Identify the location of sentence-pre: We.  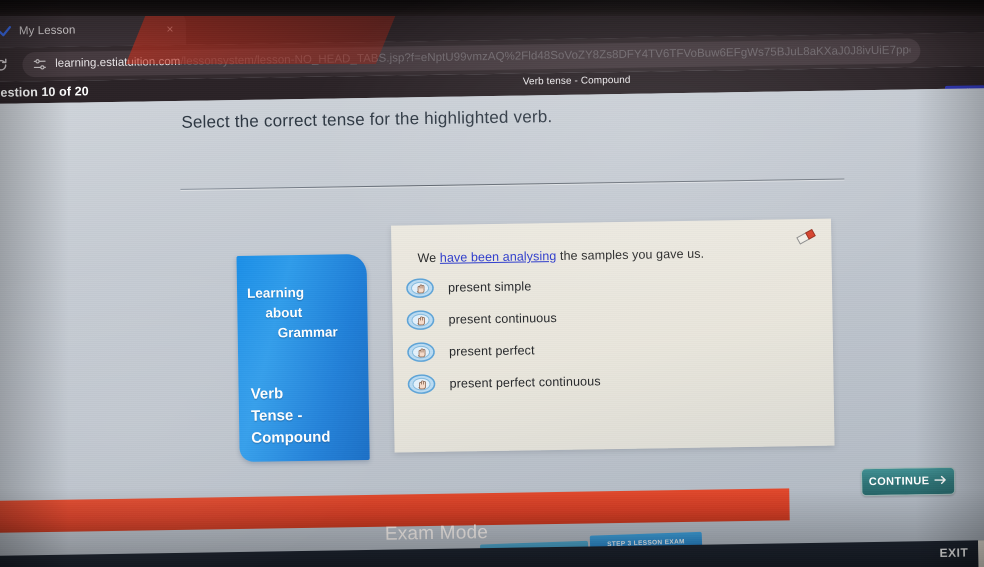
(428, 258).